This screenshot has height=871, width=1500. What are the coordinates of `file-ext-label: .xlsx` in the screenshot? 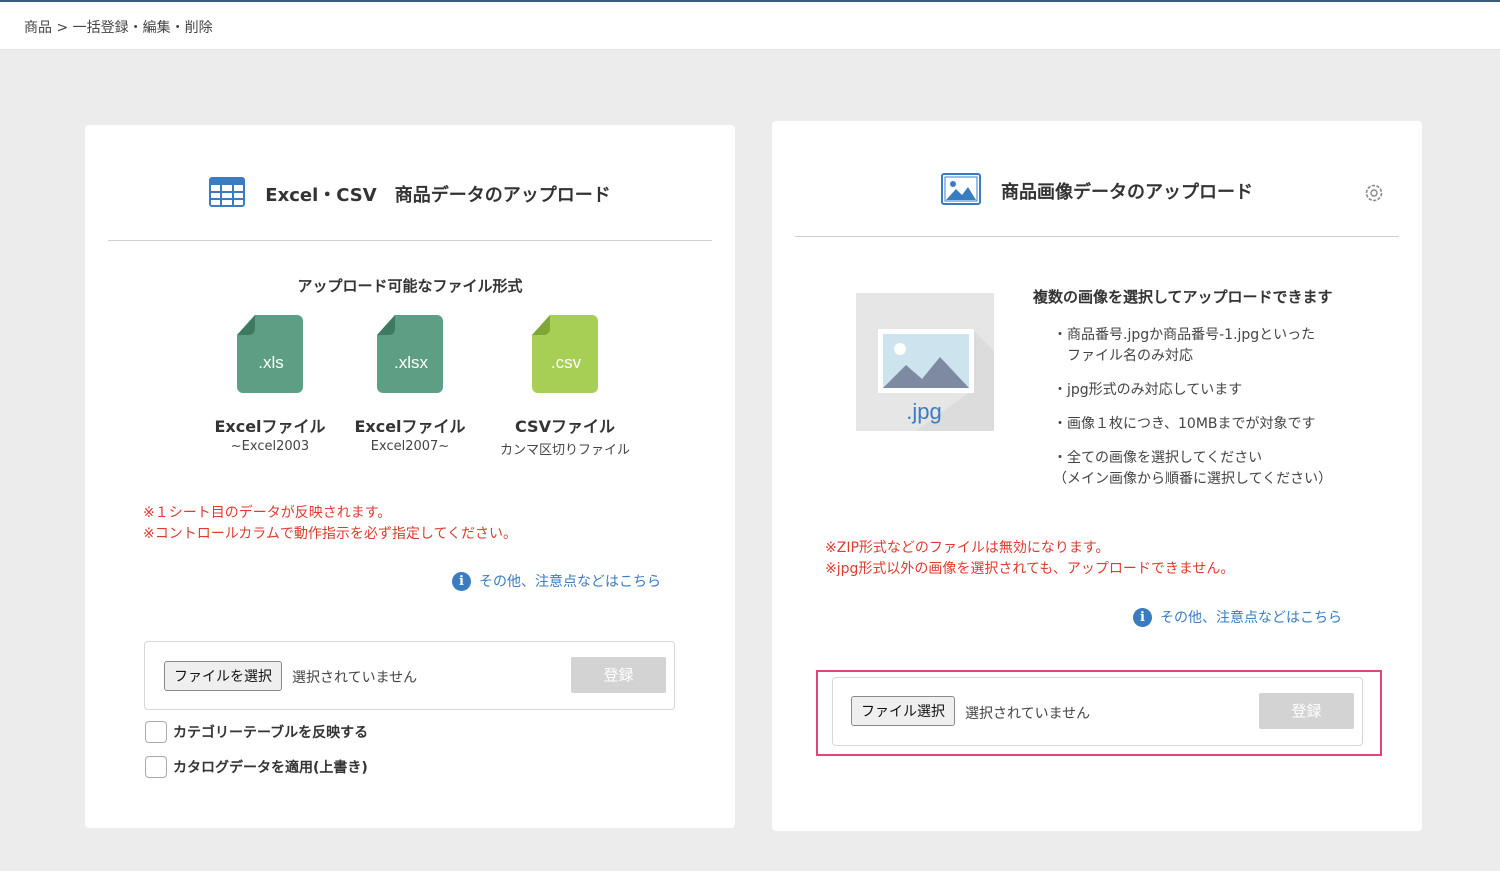 It's located at (411, 362).